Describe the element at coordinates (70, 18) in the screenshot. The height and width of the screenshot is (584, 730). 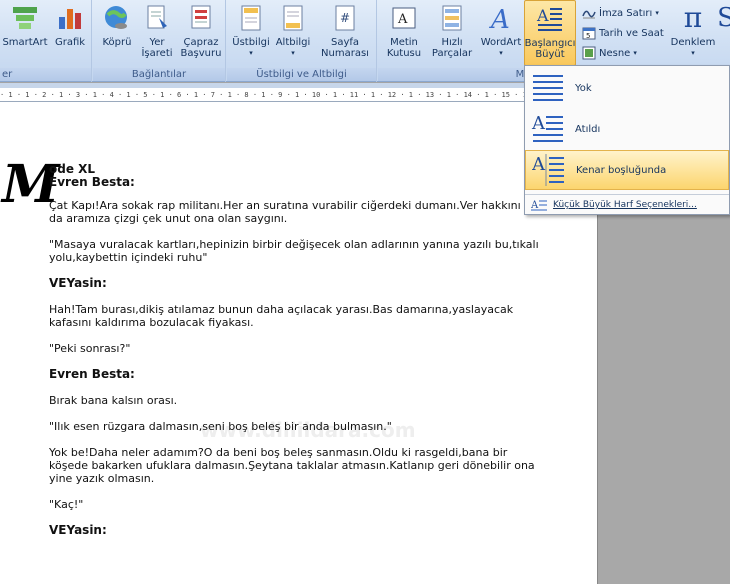
I see `chart-icon` at that location.